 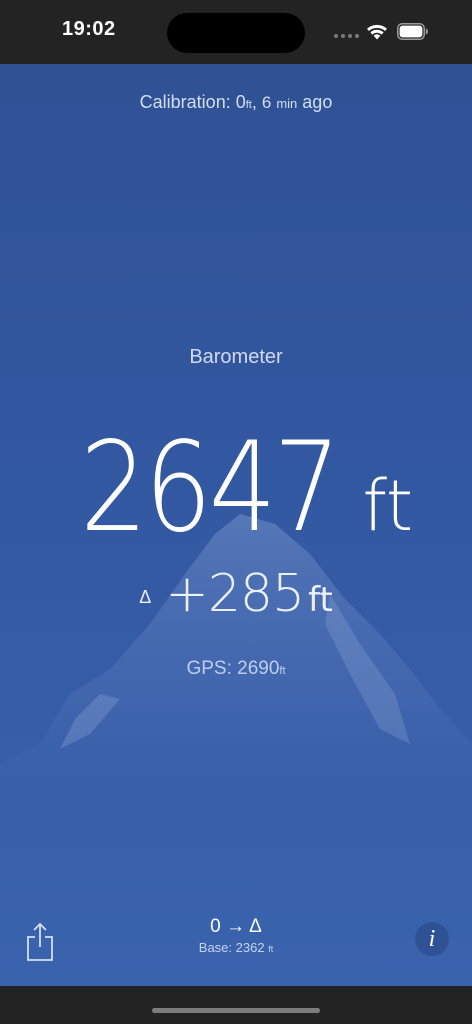 I want to click on wifi-icon, so click(x=377, y=32).